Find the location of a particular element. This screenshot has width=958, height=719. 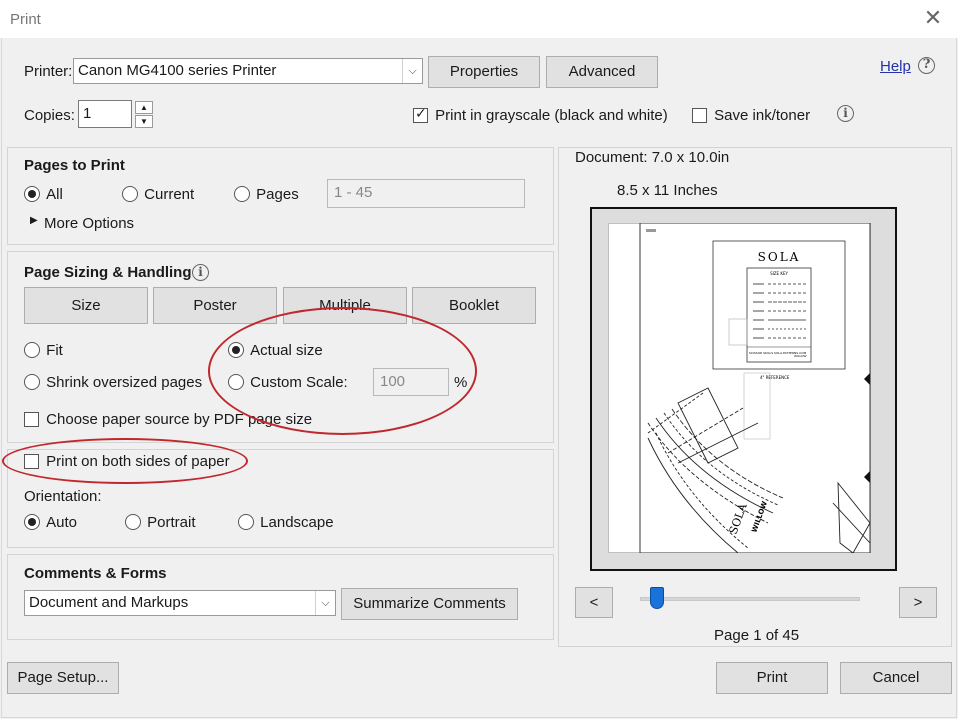

comments-forms-select: Document and Markups ⌵ is located at coordinates (180, 603).